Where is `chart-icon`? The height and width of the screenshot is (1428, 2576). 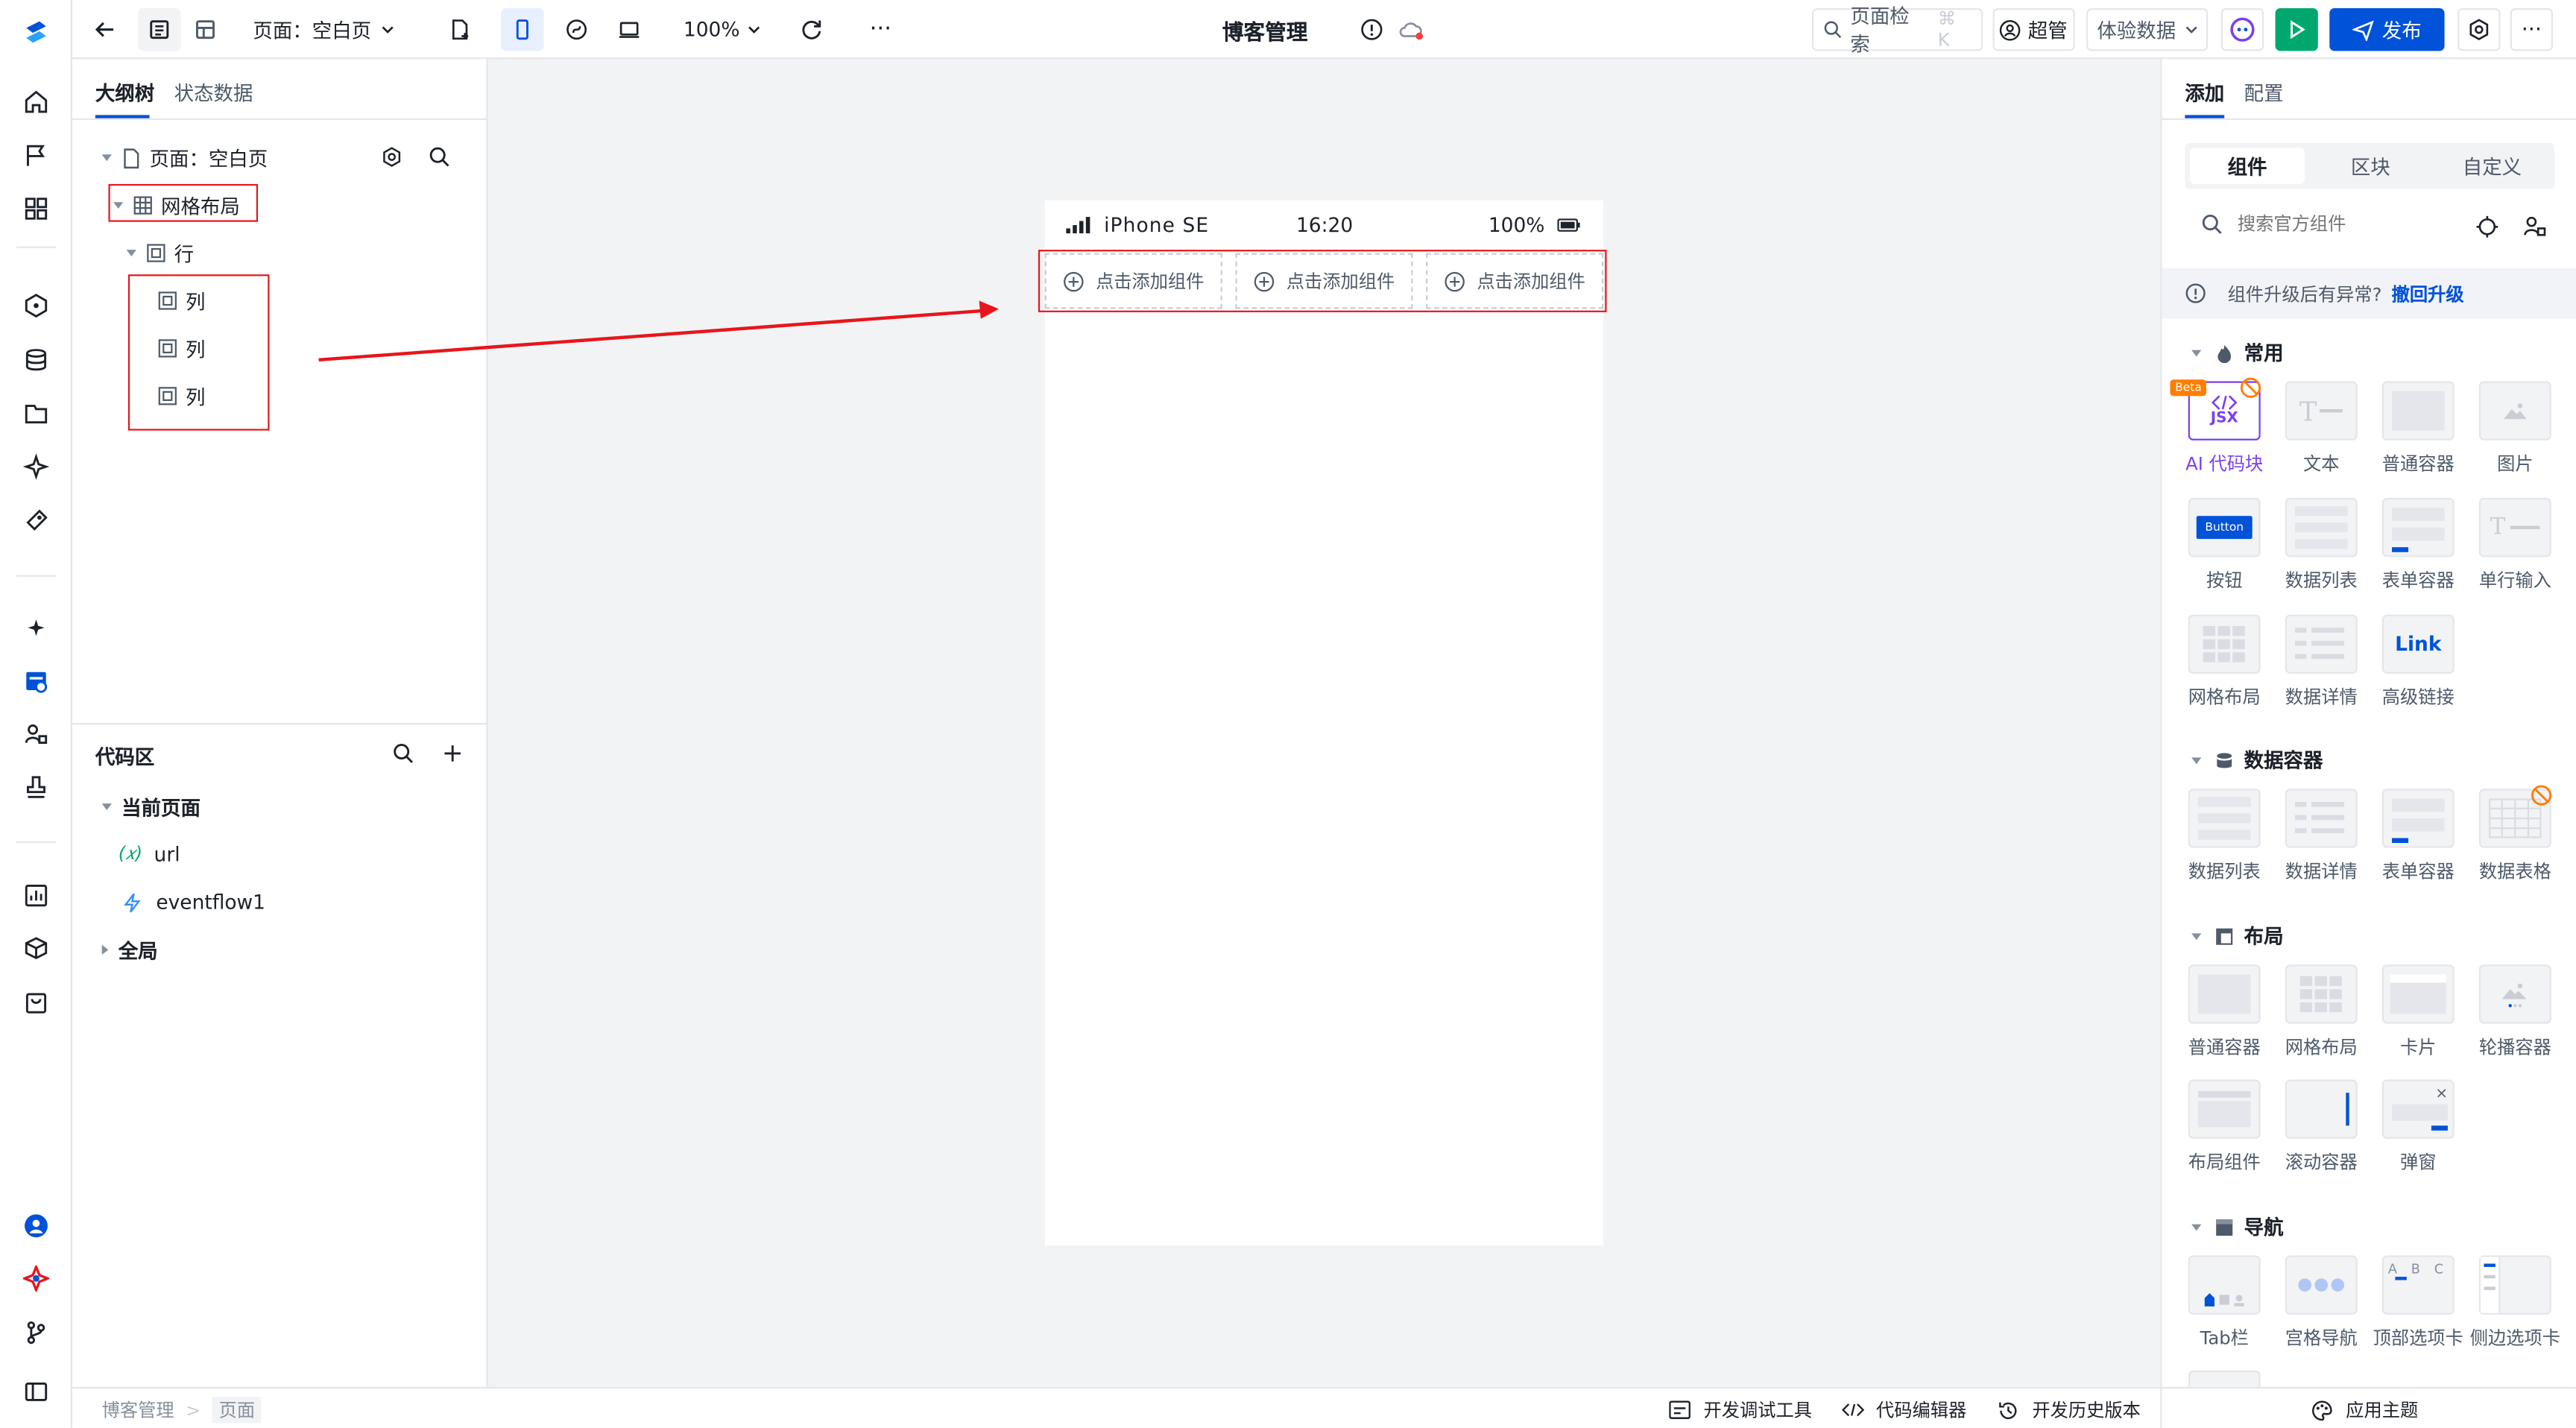 chart-icon is located at coordinates (35, 895).